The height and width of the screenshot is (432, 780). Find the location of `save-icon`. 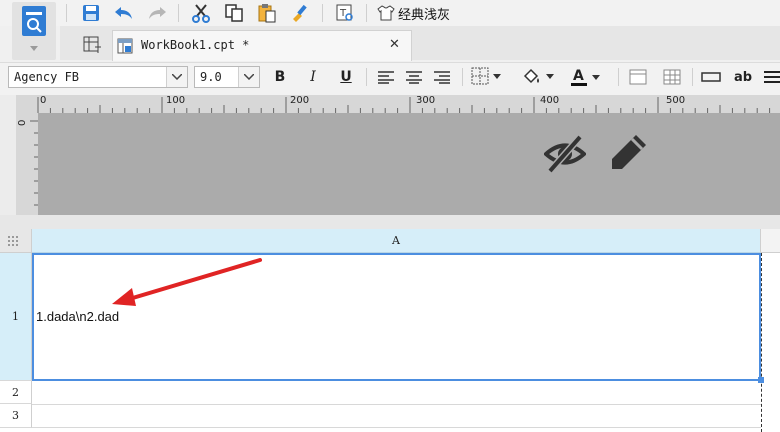

save-icon is located at coordinates (91, 13).